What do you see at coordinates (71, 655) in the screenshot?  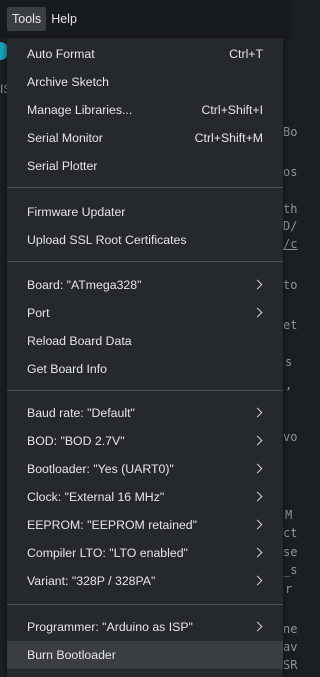 I see `menu-item-label: Burn Bootloader` at bounding box center [71, 655].